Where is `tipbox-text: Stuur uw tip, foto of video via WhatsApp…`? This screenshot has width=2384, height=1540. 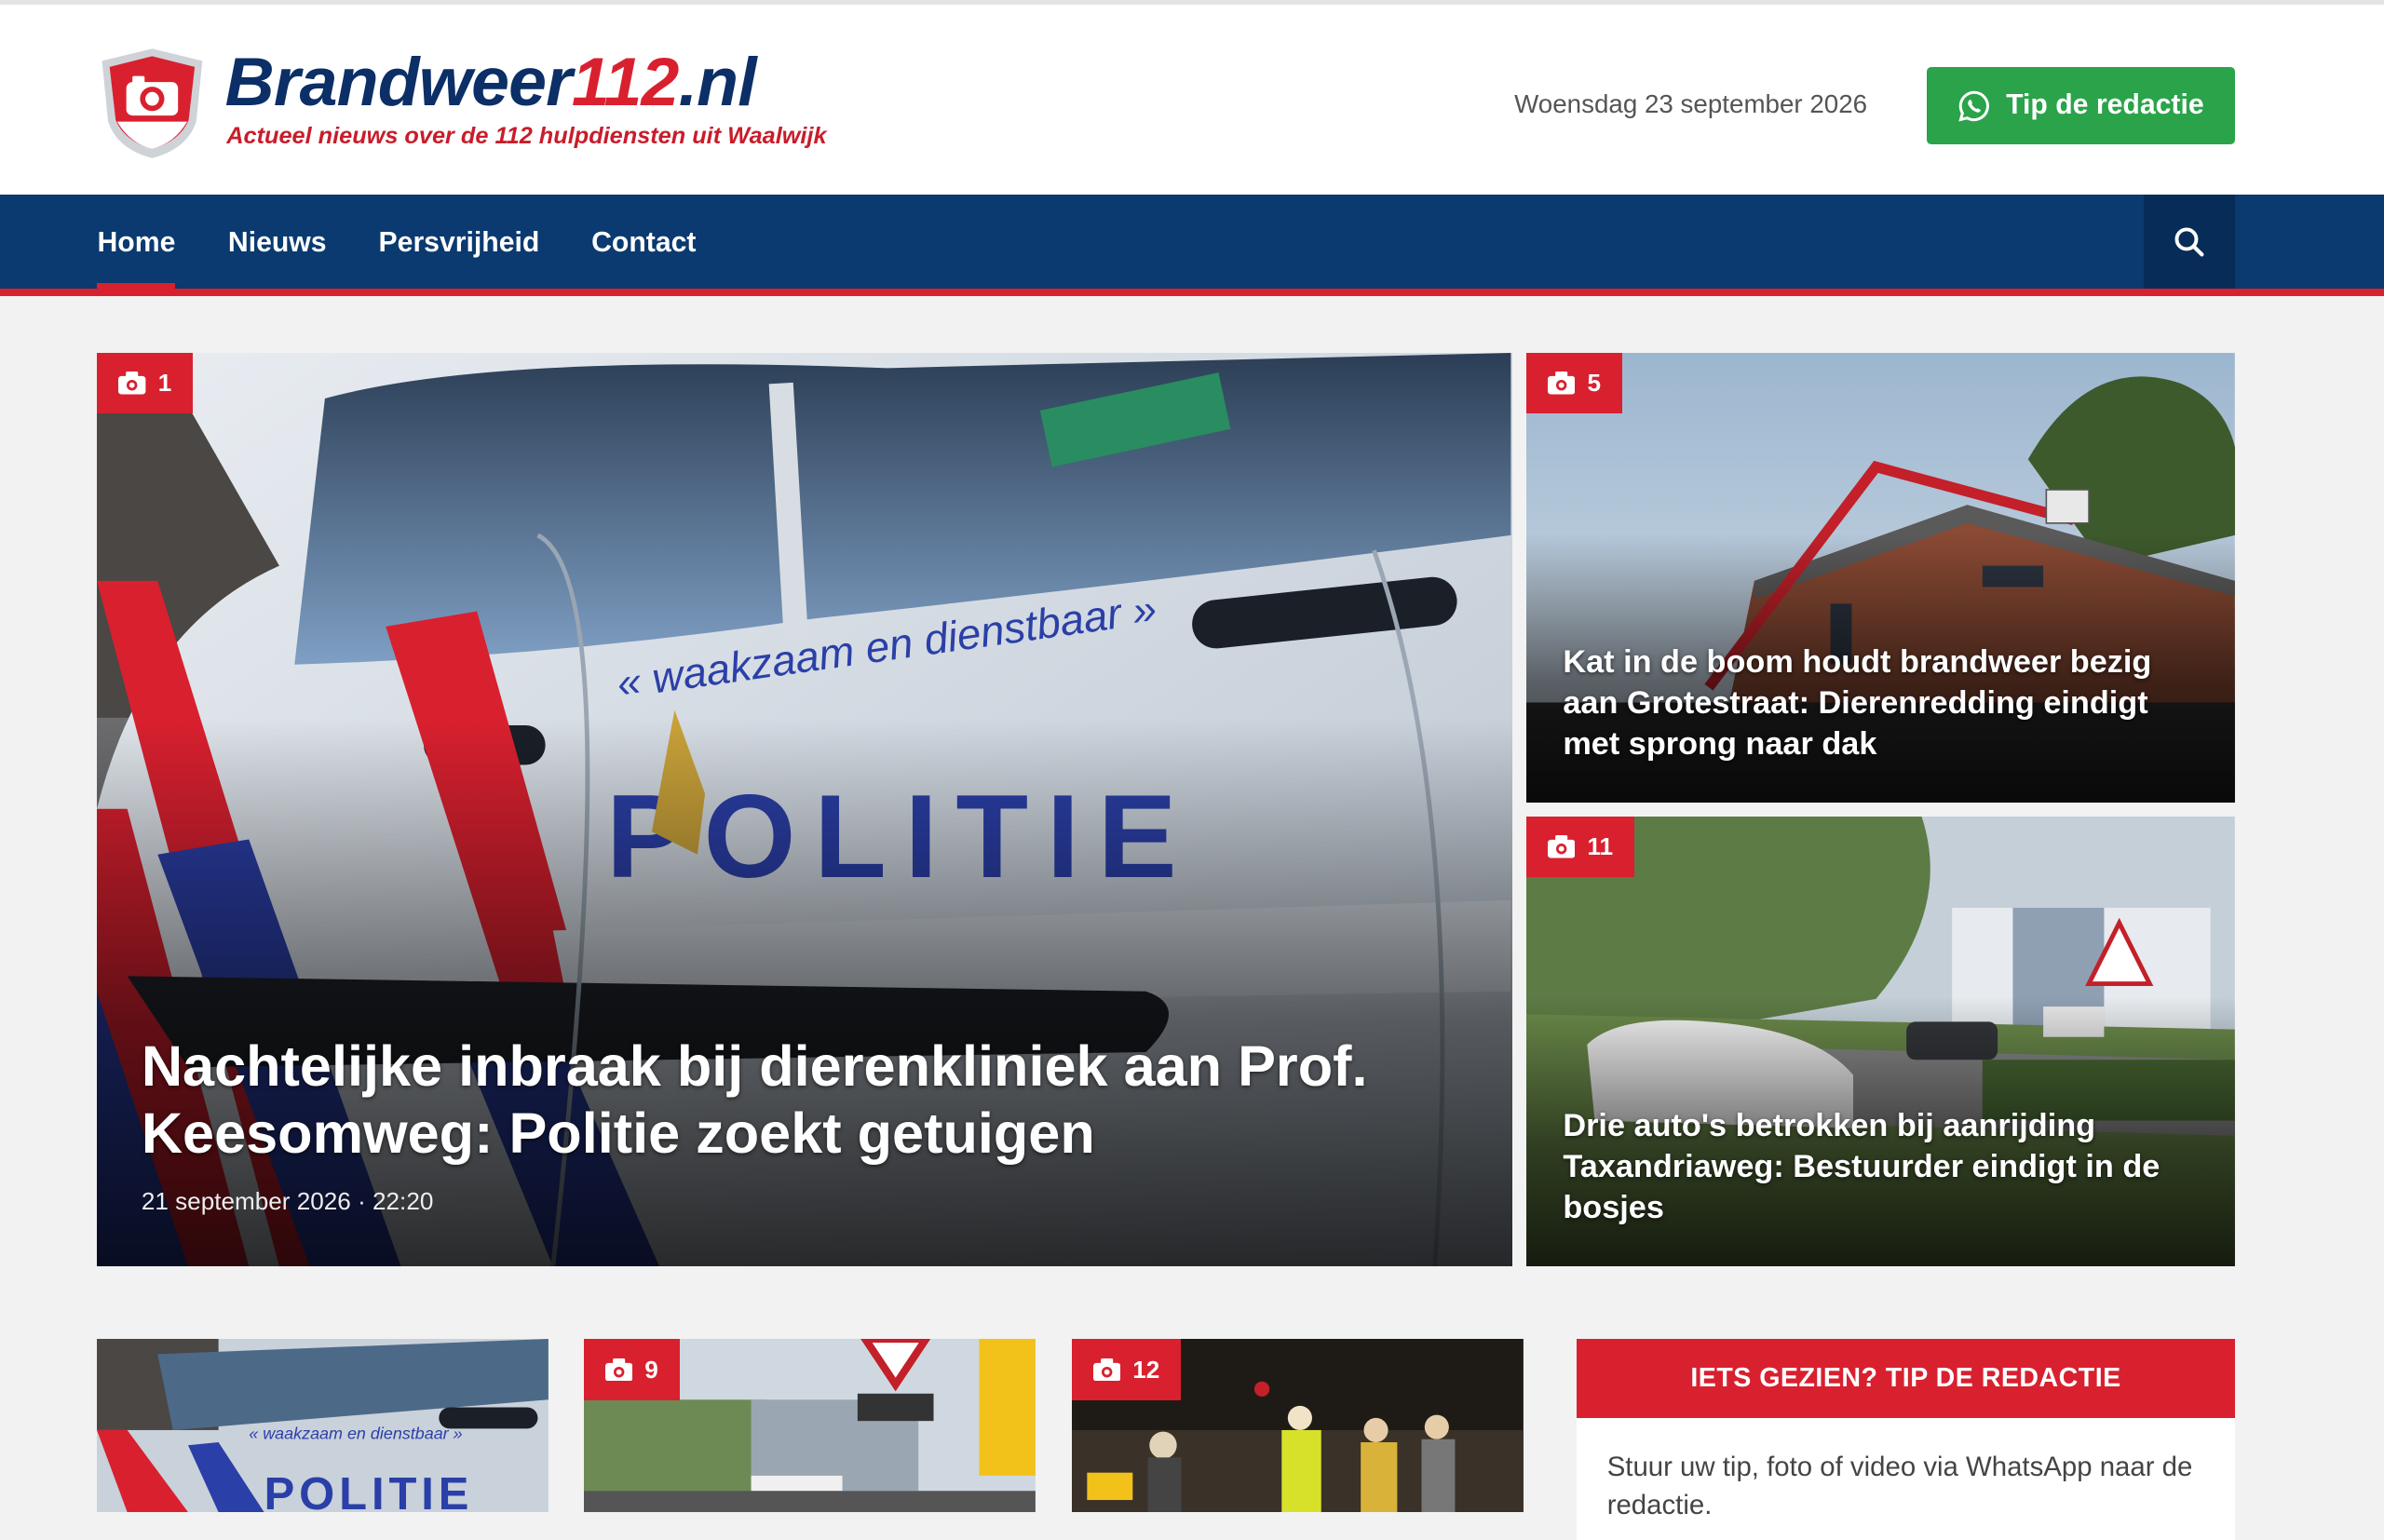
tipbox-text: Stuur uw tip, foto of video via WhatsApp… is located at coordinates (1899, 1486).